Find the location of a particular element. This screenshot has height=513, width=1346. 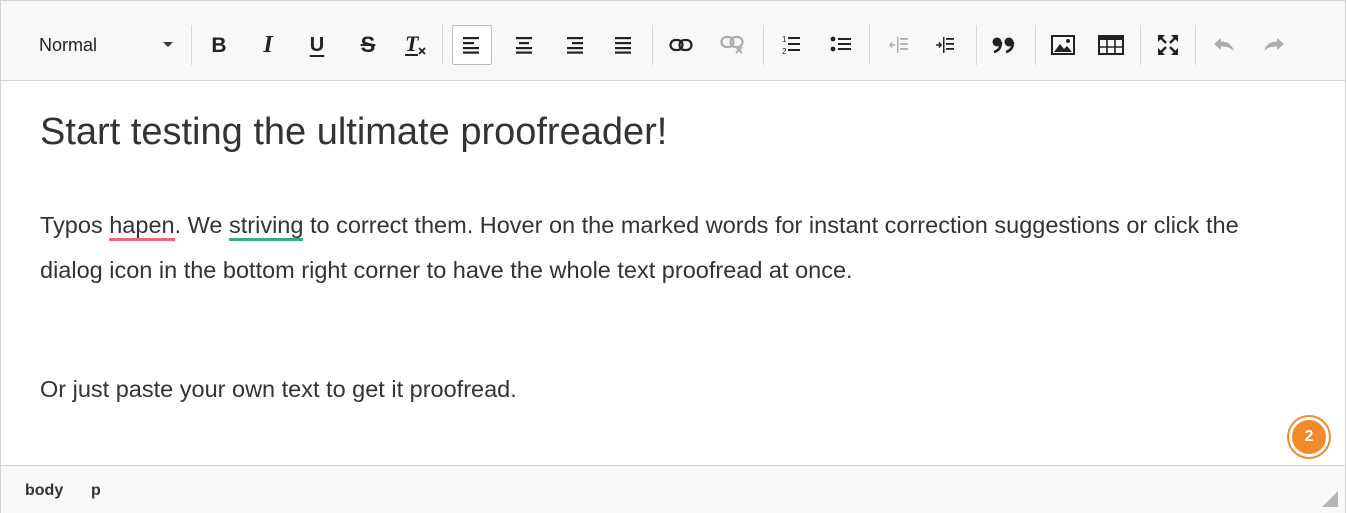

fullscreen-button is located at coordinates (1168, 45).